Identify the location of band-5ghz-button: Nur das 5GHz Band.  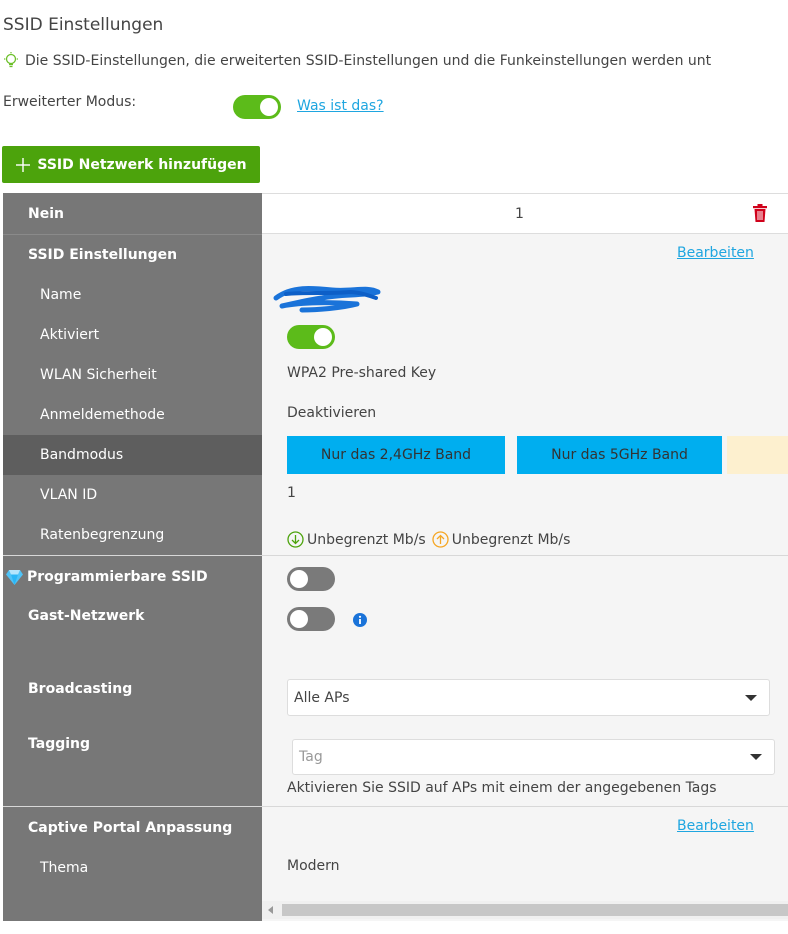
(619, 455).